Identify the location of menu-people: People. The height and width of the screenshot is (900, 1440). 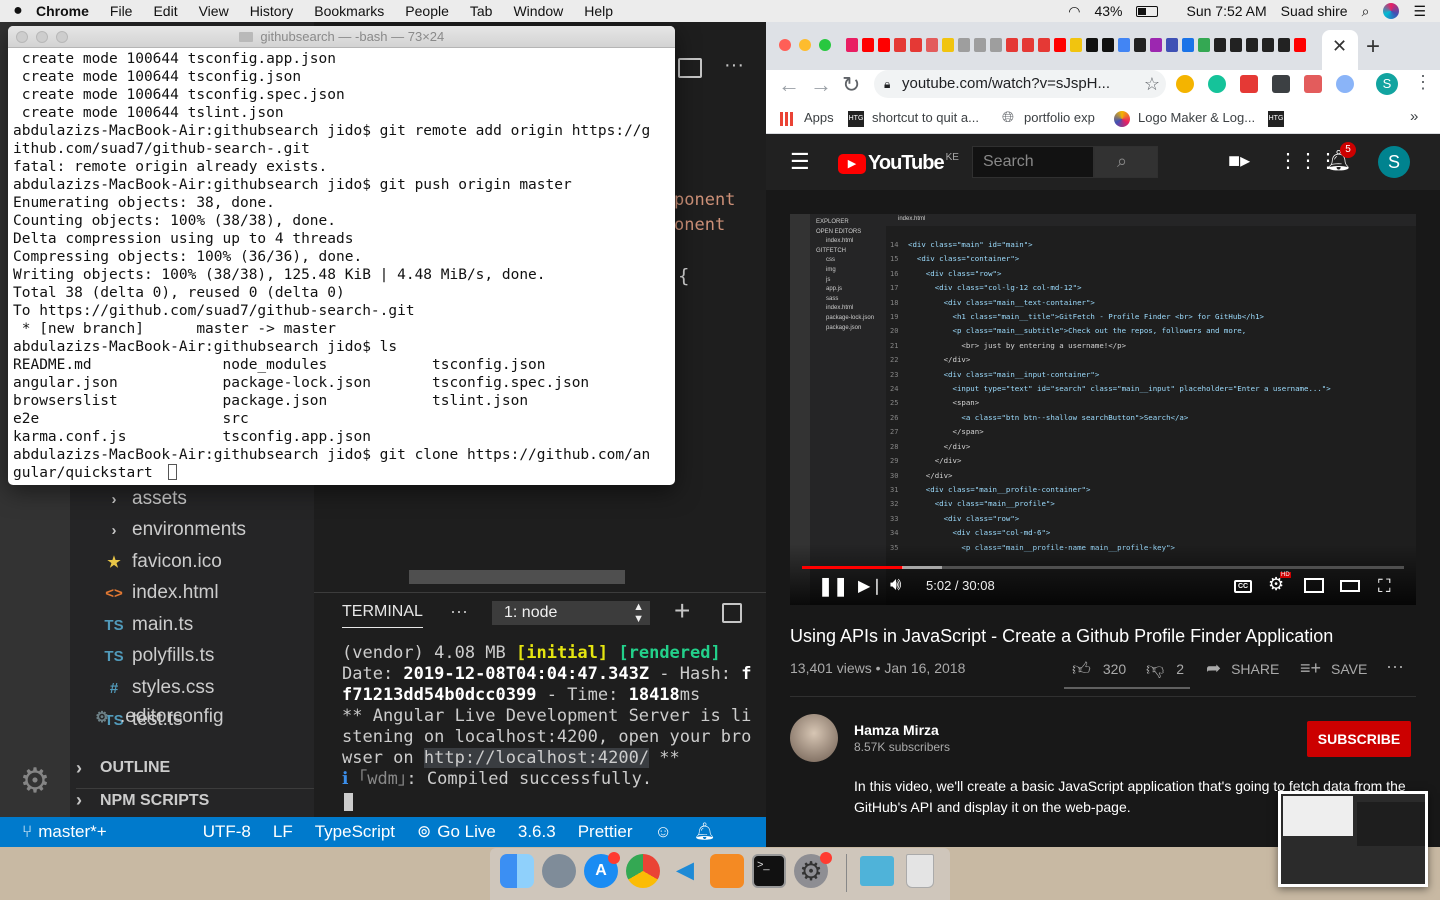
(427, 11).